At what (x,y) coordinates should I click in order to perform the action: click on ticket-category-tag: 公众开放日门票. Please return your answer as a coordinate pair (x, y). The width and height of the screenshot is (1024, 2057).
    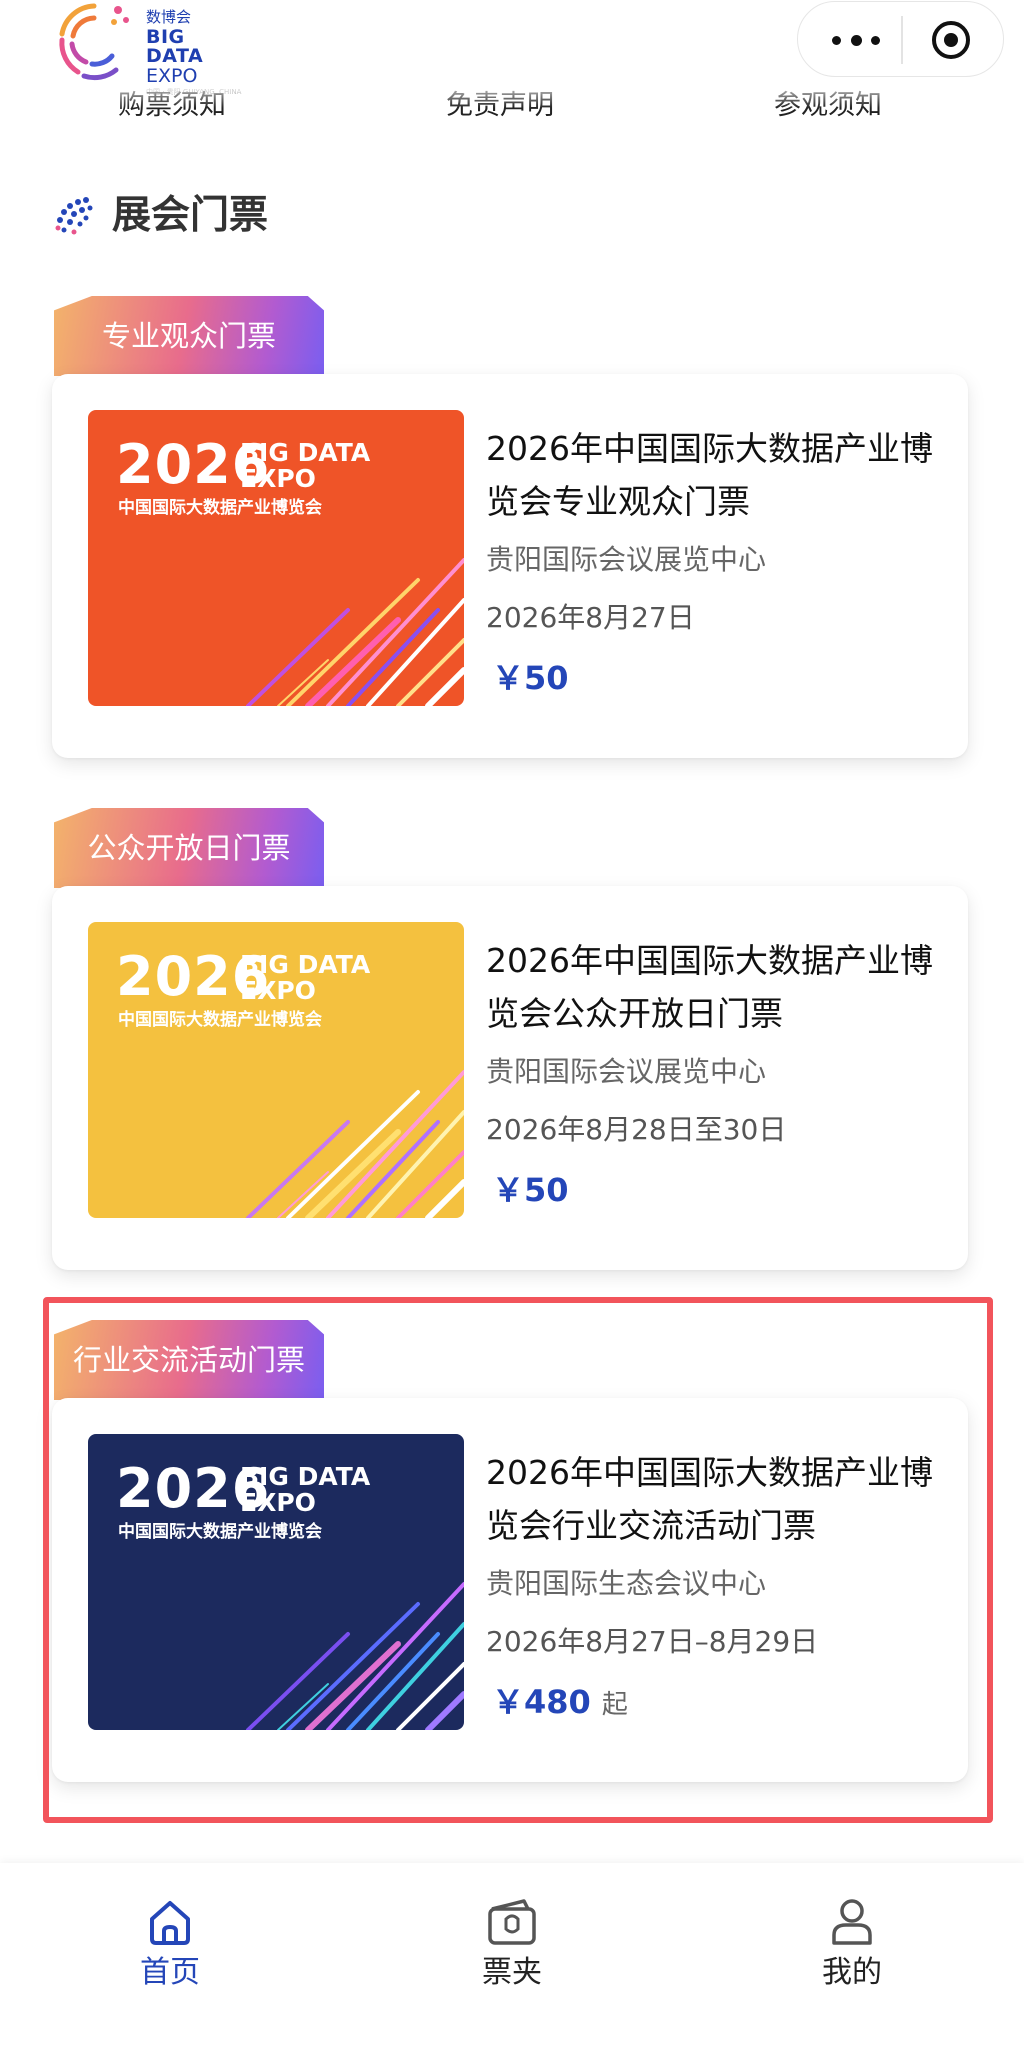
    Looking at the image, I should click on (189, 848).